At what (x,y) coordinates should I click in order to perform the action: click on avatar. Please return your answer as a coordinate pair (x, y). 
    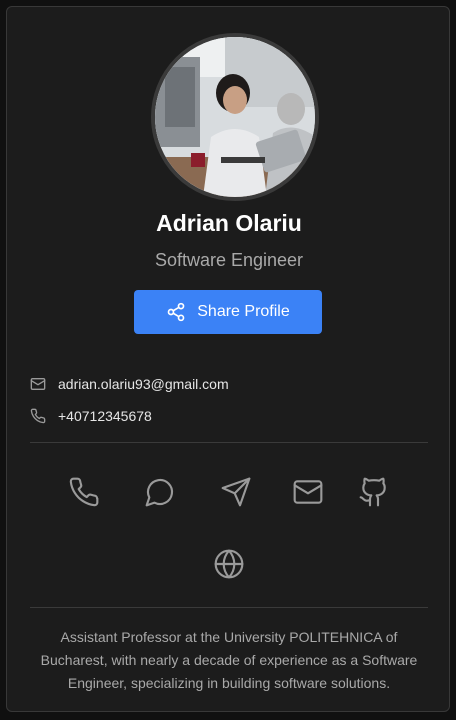
    Looking at the image, I should click on (235, 117).